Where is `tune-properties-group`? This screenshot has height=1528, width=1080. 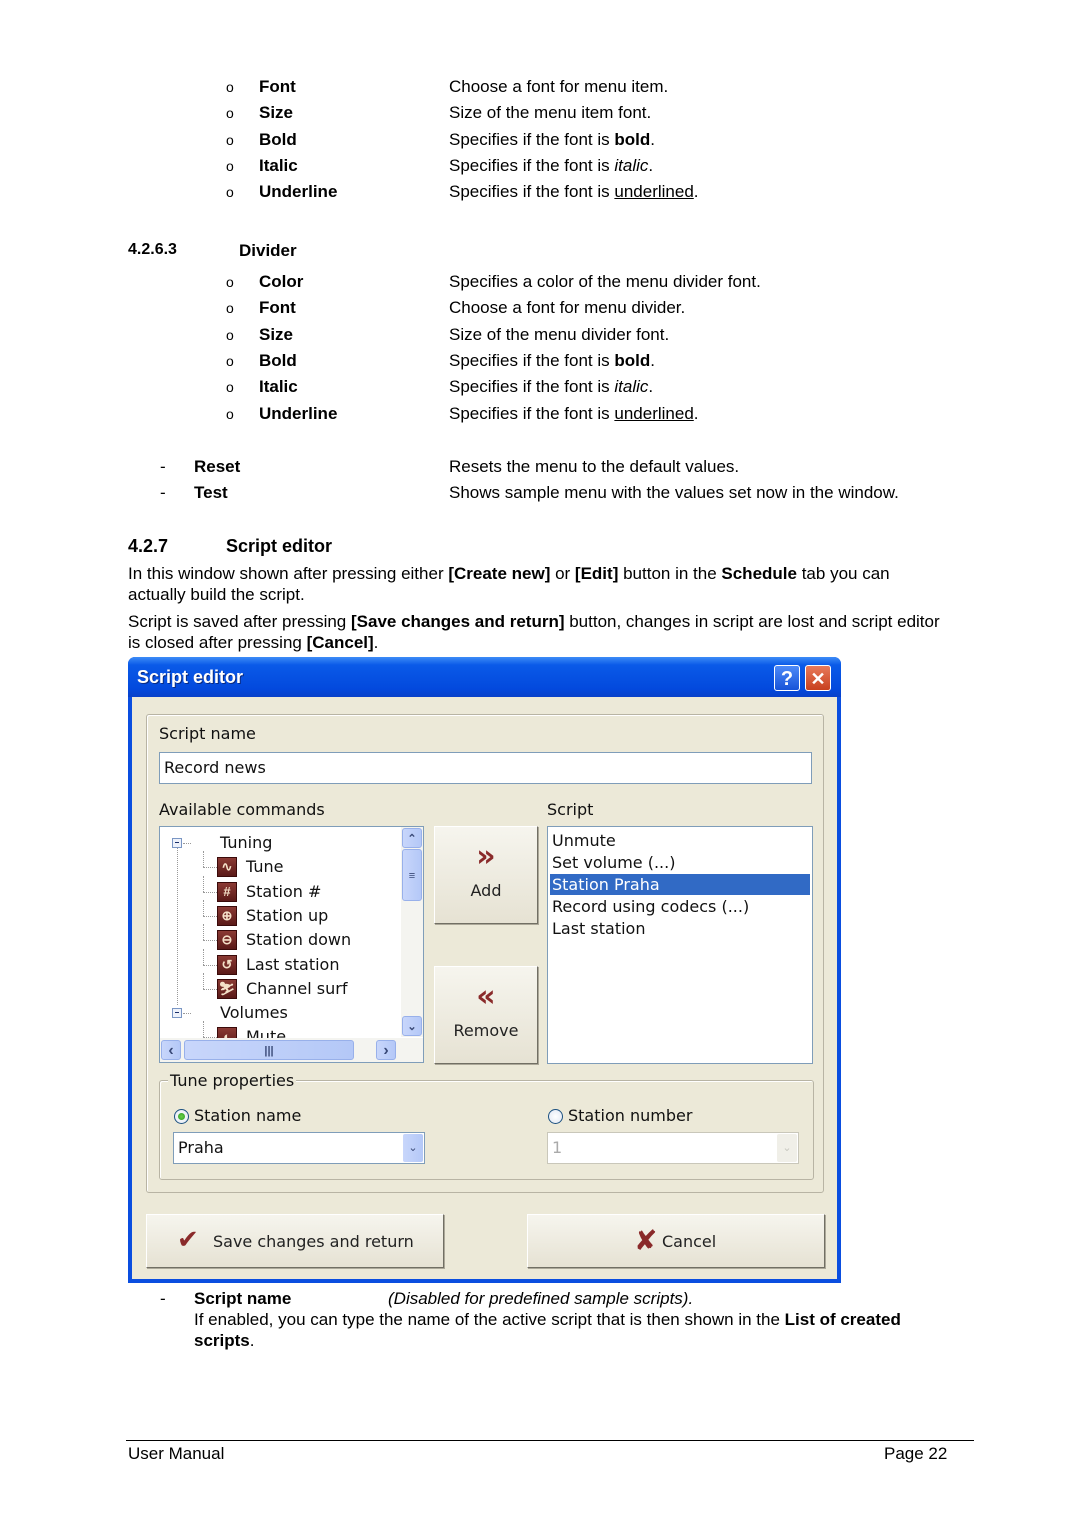 tune-properties-group is located at coordinates (486, 1130).